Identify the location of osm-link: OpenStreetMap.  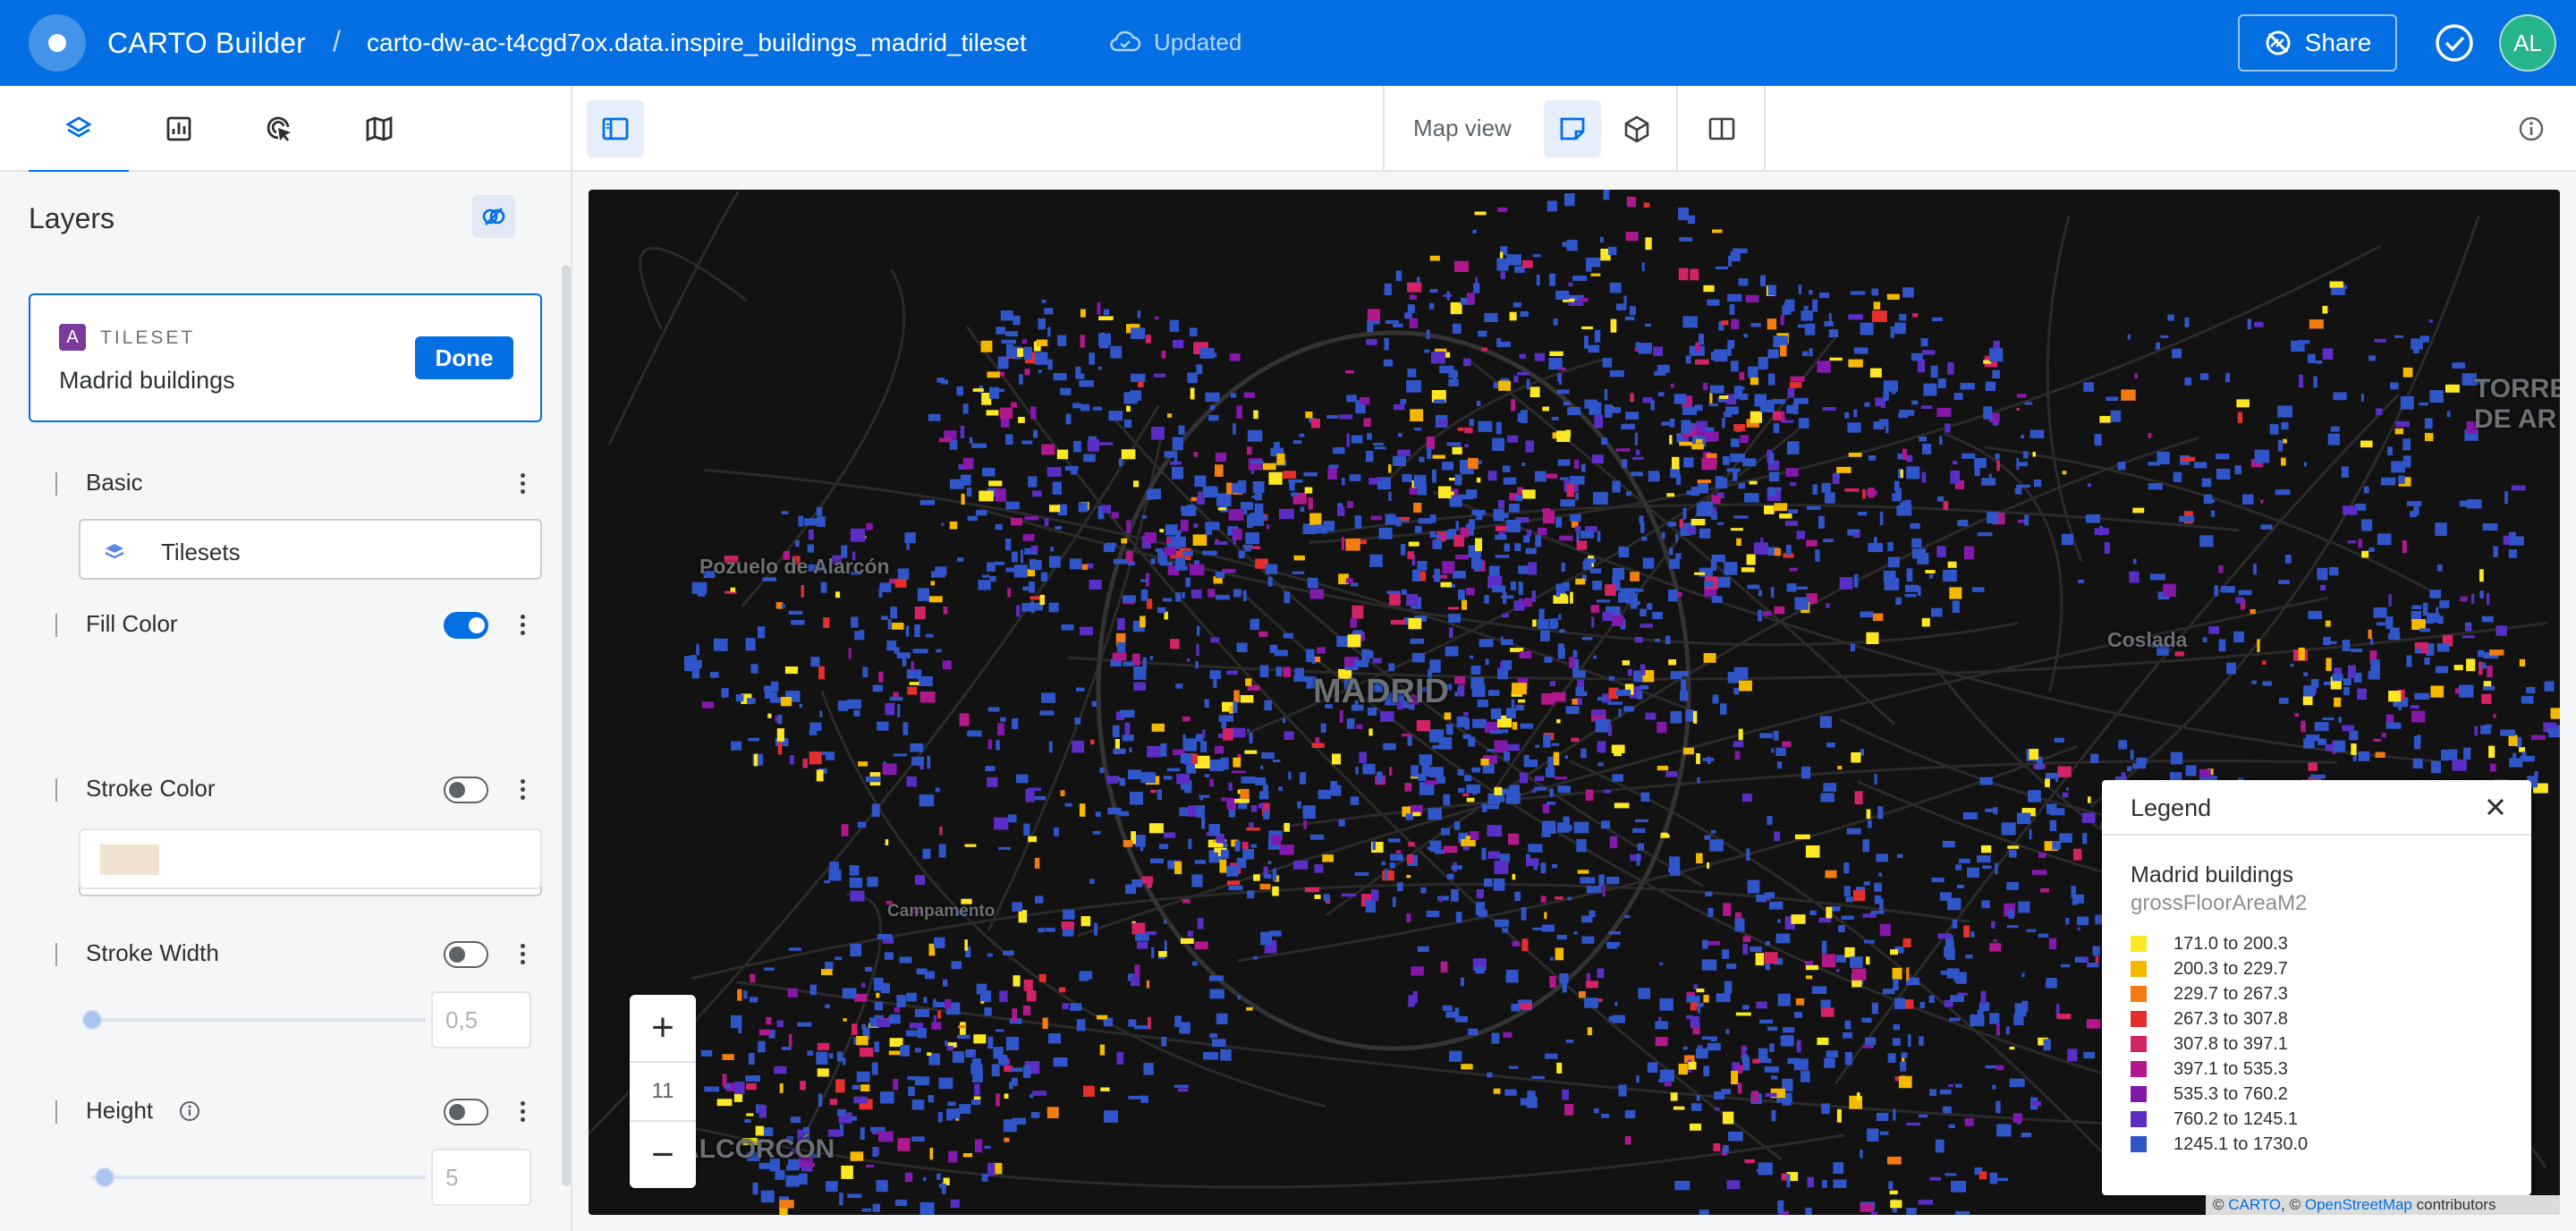
(2358, 1204).